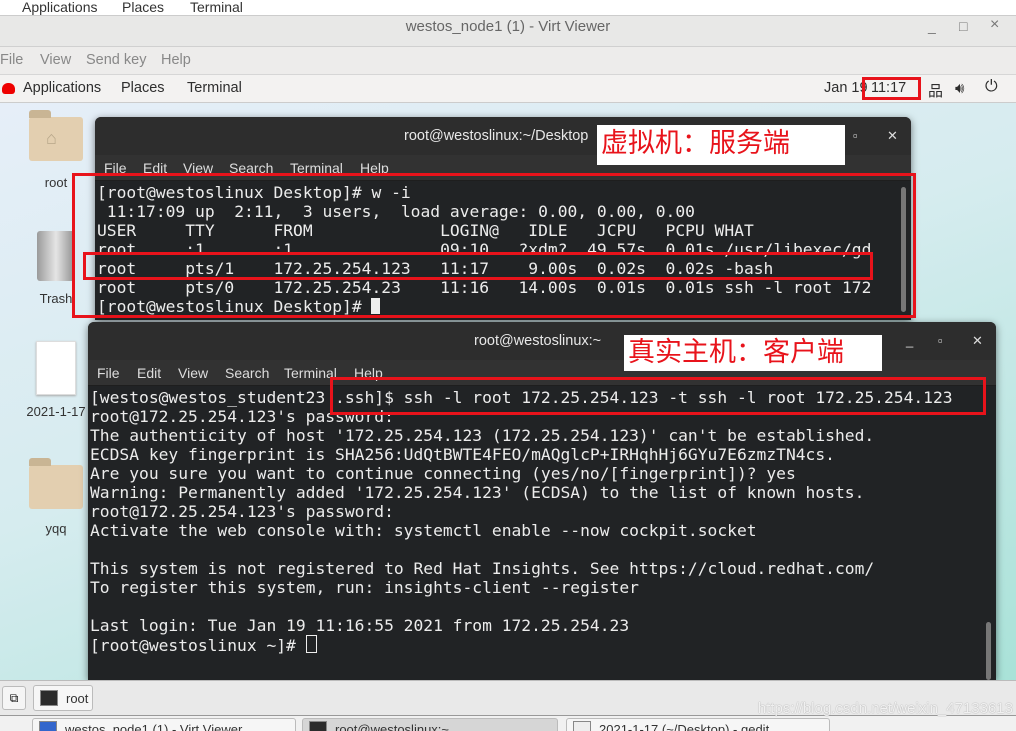 This screenshot has height=731, width=1016. Describe the element at coordinates (885, 708) in the screenshot. I see `watermark: https://blog.csdn.net/weixin_47133613` at that location.